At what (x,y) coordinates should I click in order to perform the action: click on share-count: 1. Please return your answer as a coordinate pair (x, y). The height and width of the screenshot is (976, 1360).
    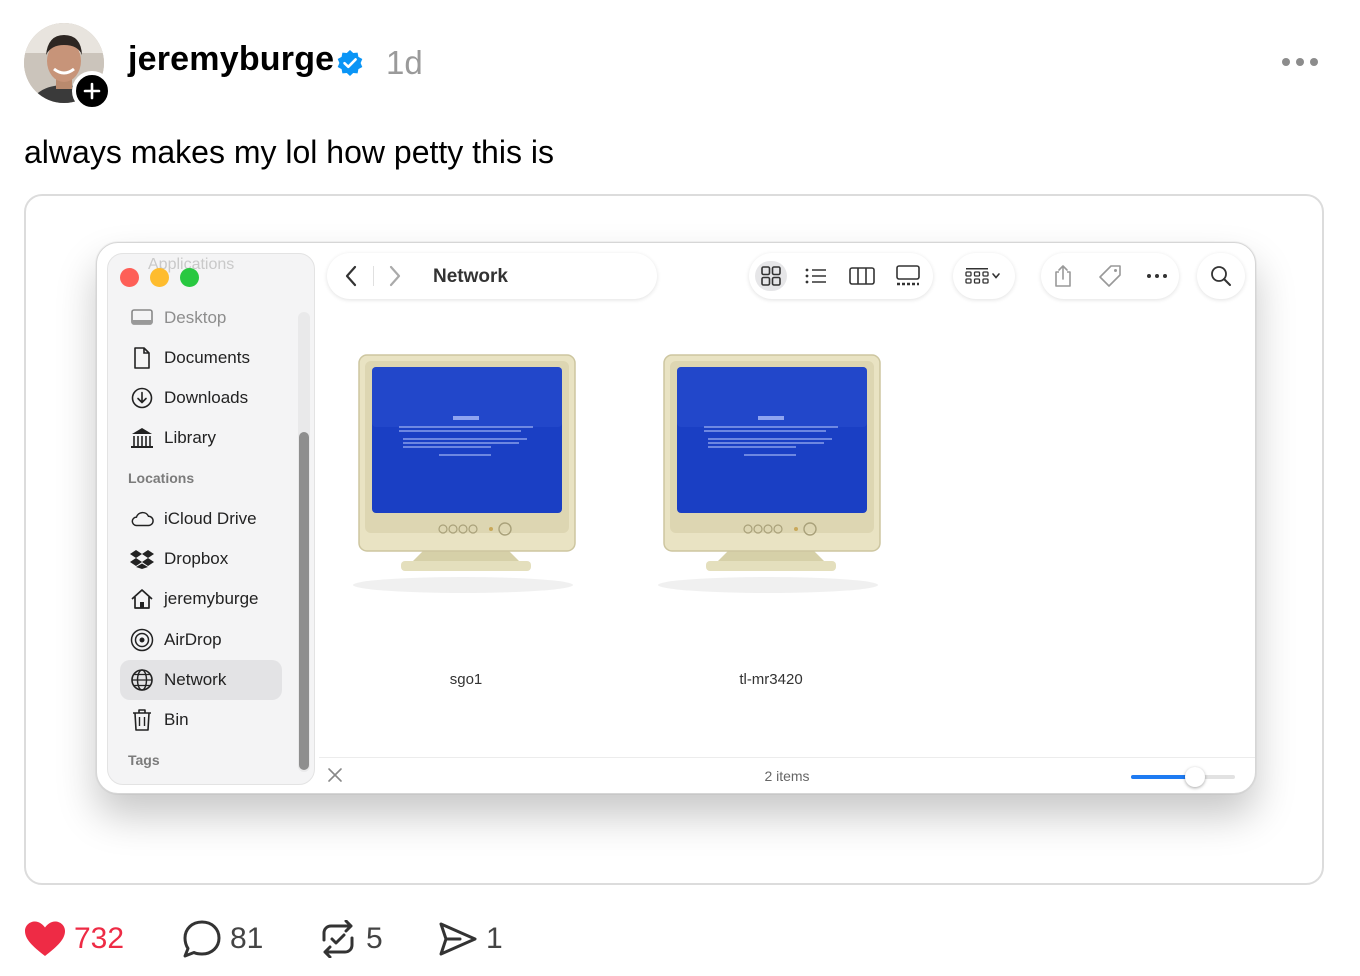
    Looking at the image, I should click on (494, 938).